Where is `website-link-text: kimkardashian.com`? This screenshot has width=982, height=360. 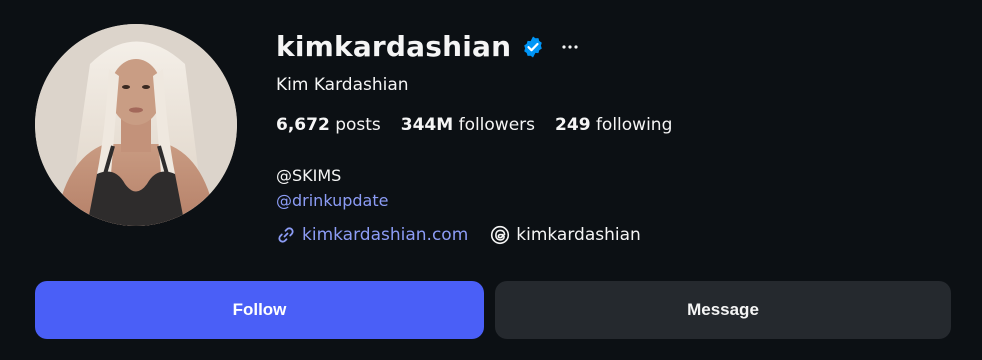 website-link-text: kimkardashian.com is located at coordinates (385, 235).